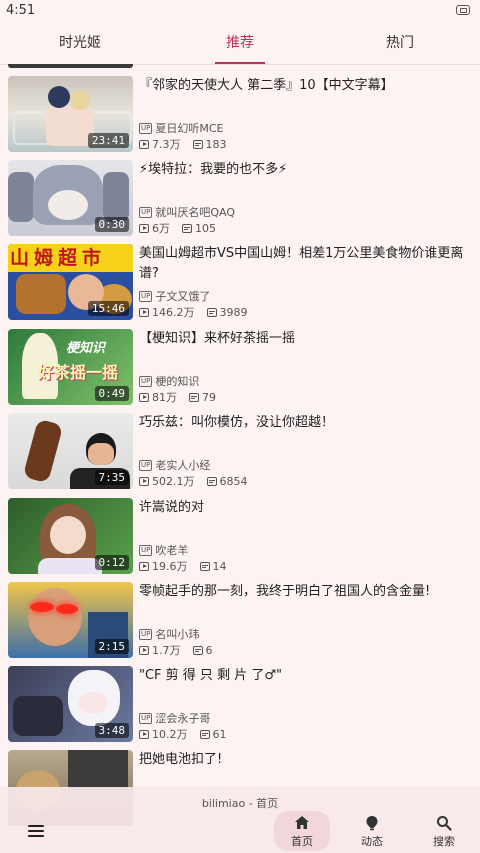 The height and width of the screenshot is (853, 480). I want to click on video-author: UP 吹老羊, so click(163, 550).